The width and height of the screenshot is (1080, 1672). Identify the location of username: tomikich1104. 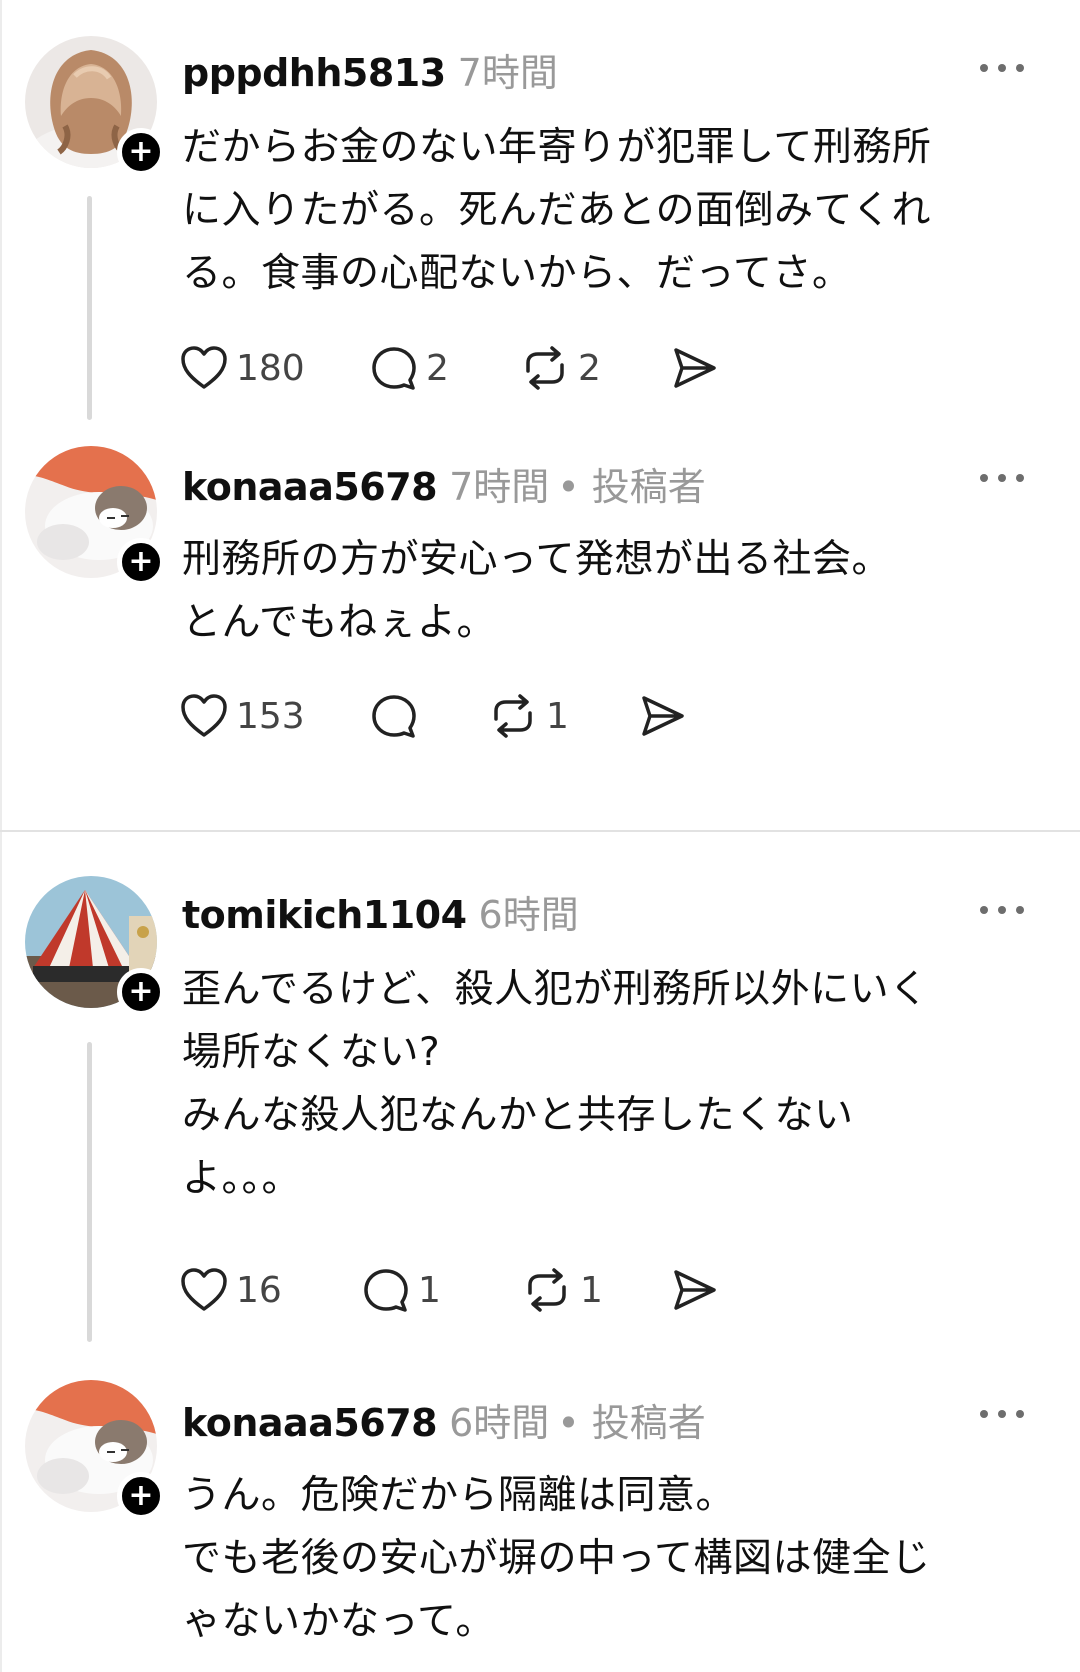
(324, 915).